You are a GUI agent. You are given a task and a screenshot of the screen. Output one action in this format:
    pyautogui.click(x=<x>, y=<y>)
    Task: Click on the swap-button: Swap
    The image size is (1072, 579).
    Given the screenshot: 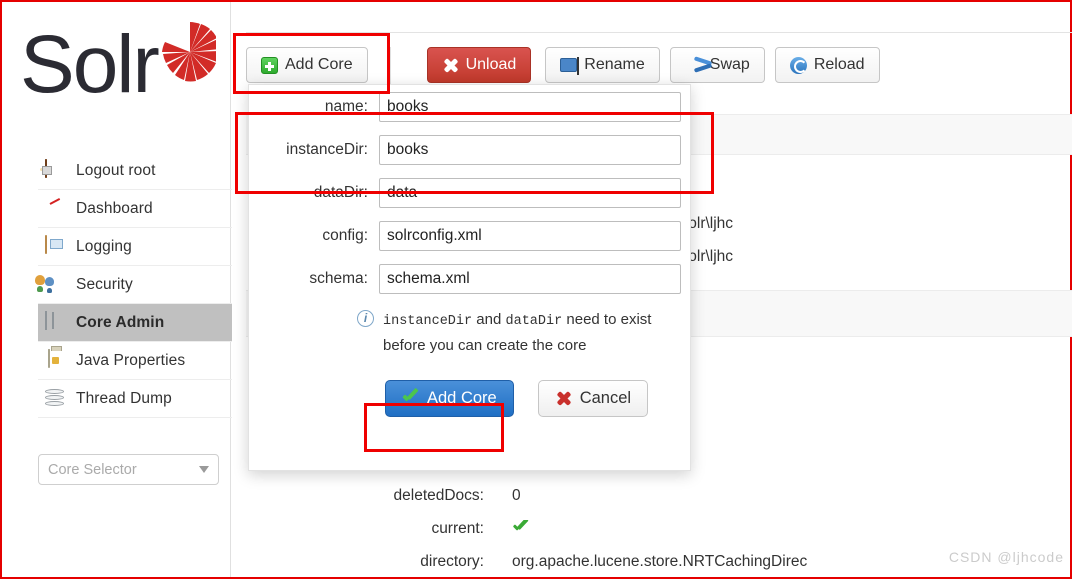 What is the action you would take?
    pyautogui.click(x=717, y=65)
    